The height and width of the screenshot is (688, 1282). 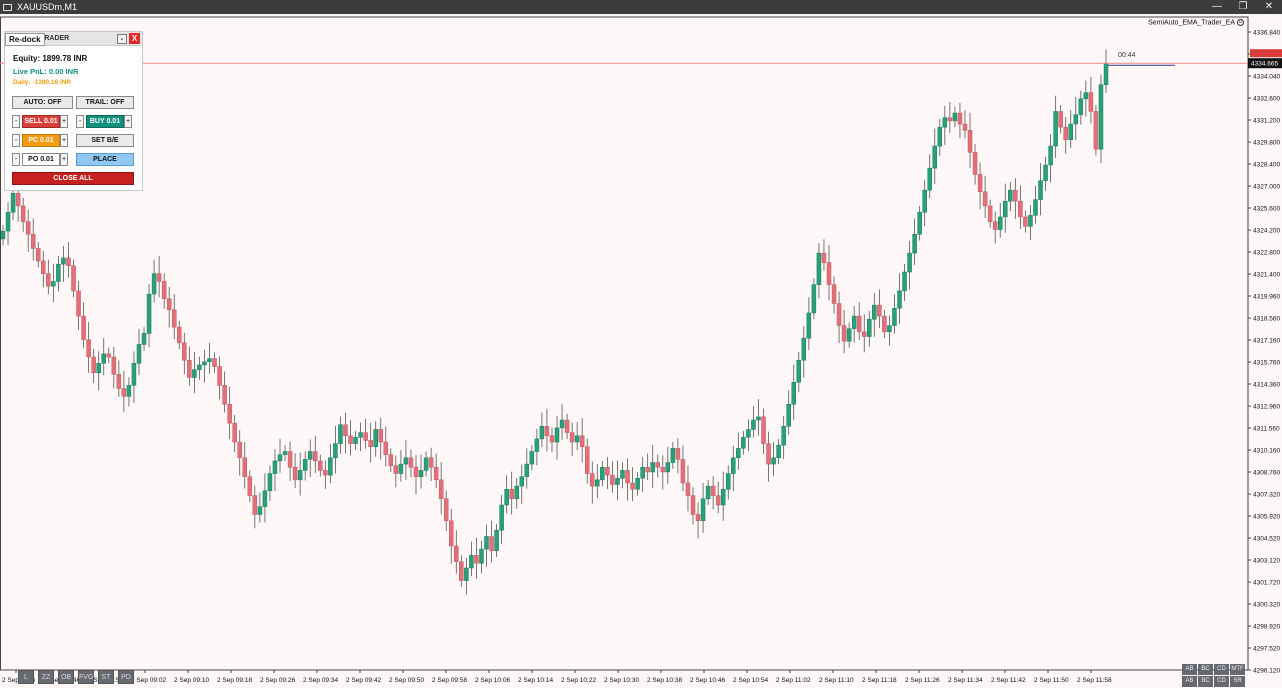 What do you see at coordinates (16, 121) in the screenshot?
I see `sell-lot-decrease-button: -` at bounding box center [16, 121].